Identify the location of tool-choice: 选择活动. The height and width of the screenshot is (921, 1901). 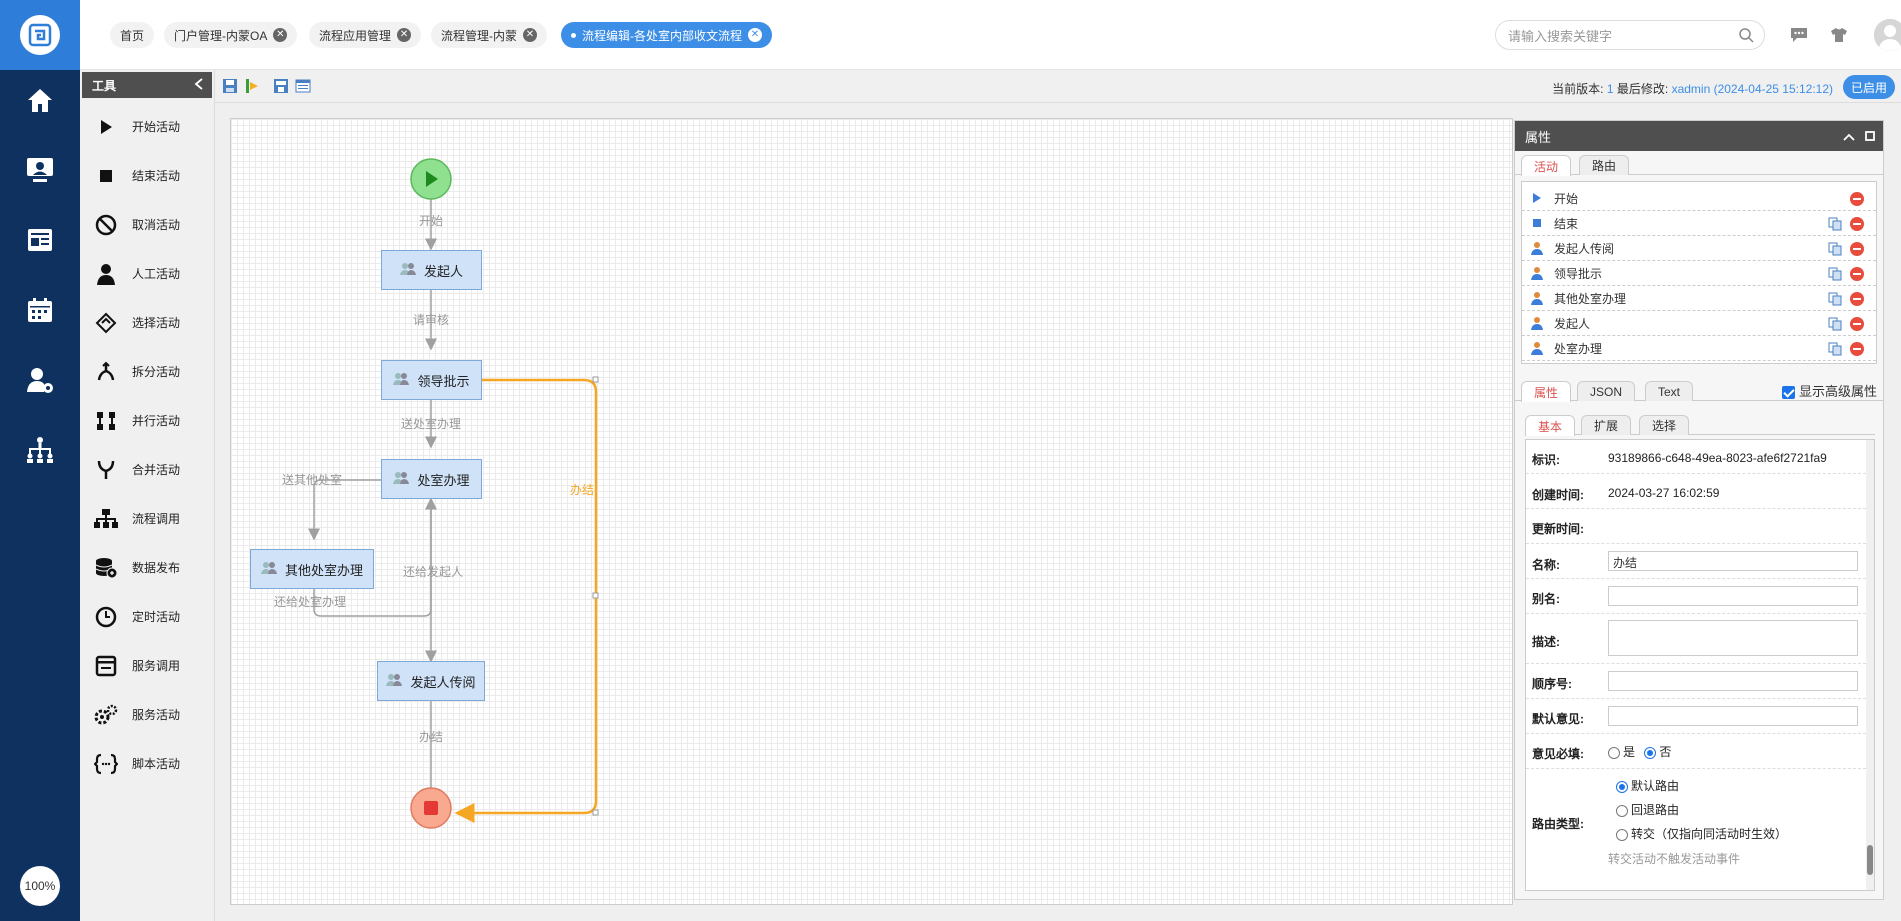
(147, 322).